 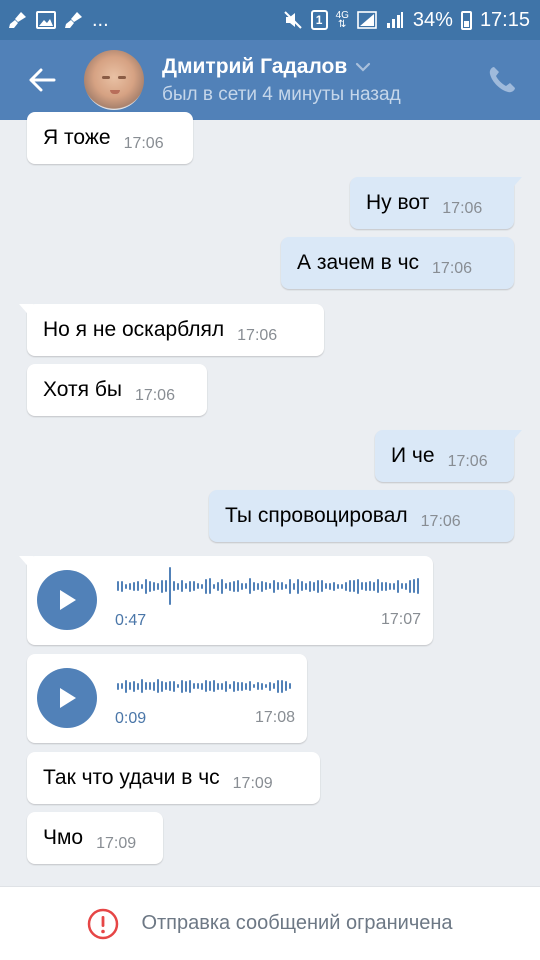 I want to click on clock: 17:15, so click(x=504, y=19).